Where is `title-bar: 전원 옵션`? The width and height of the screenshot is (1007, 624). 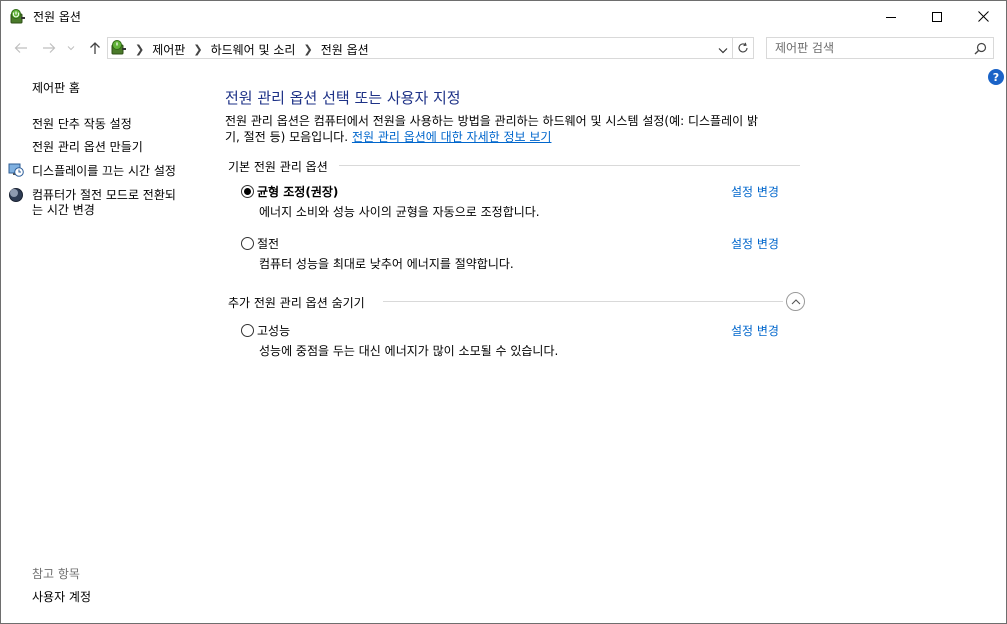
title-bar: 전원 옵션 is located at coordinates (503, 16).